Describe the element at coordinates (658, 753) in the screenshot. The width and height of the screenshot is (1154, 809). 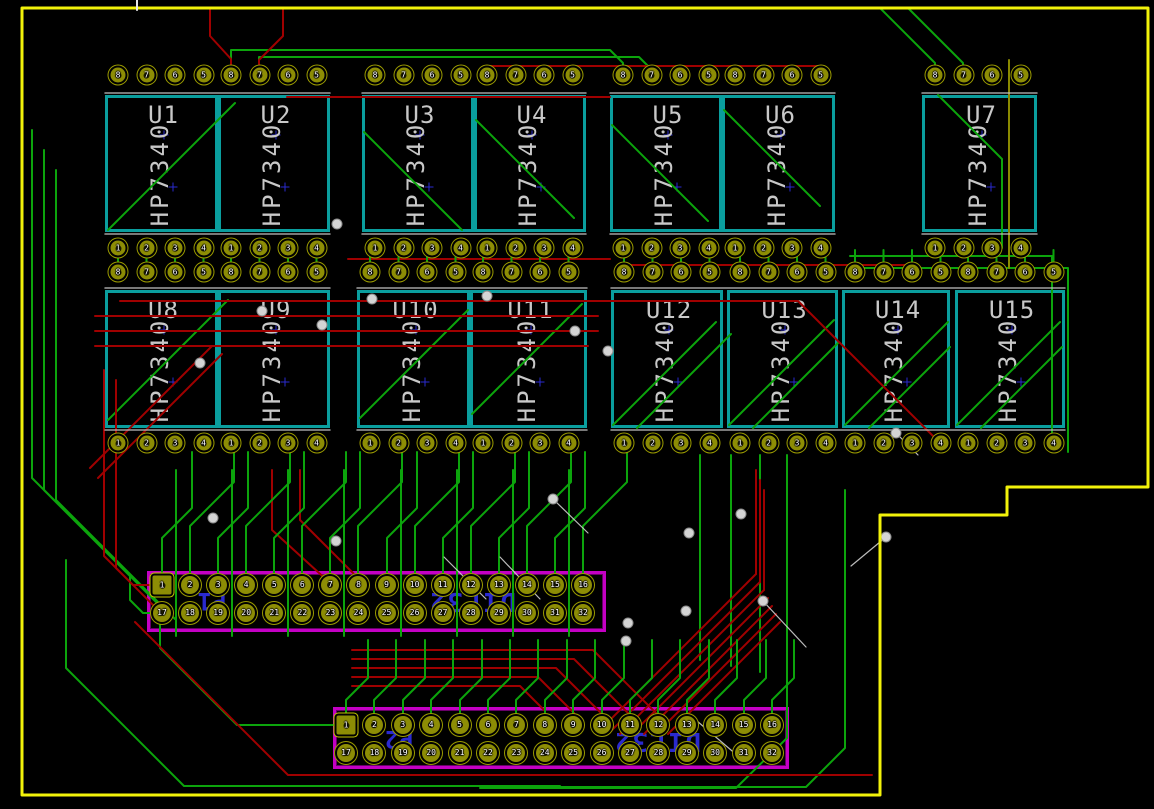
I see `pad: 28` at that location.